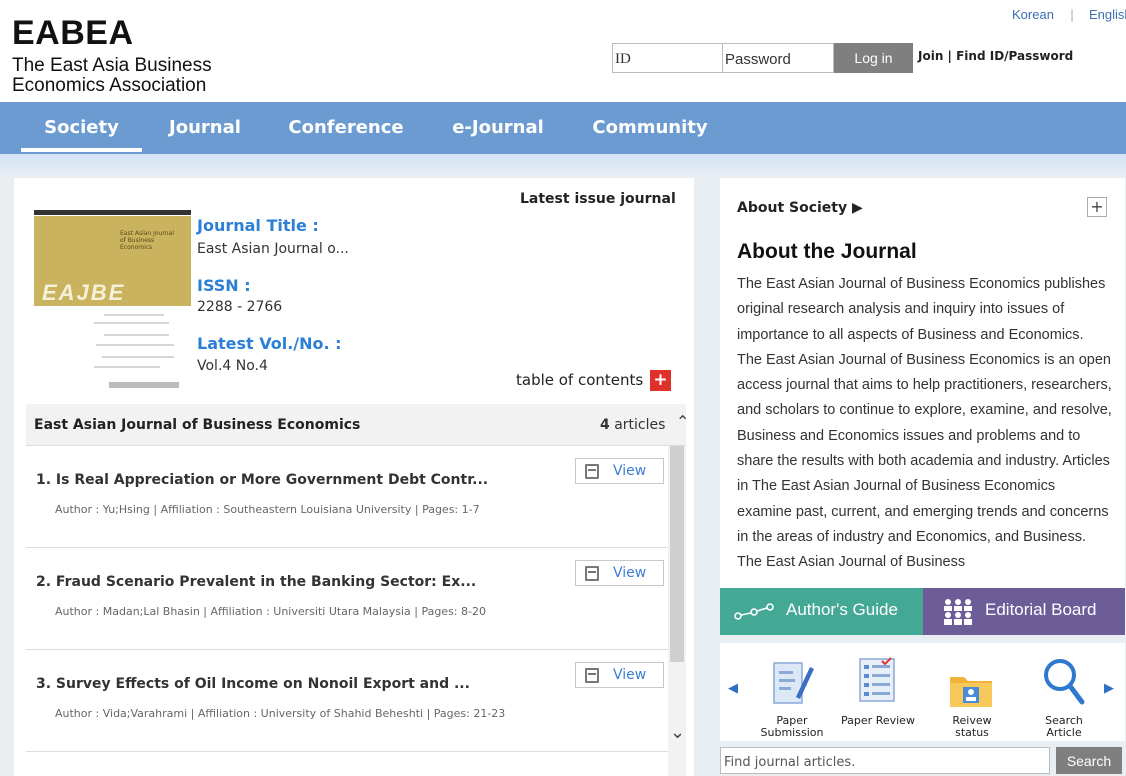  Describe the element at coordinates (240, 307) in the screenshot. I see `issn-value: 2288 - 2766` at that location.